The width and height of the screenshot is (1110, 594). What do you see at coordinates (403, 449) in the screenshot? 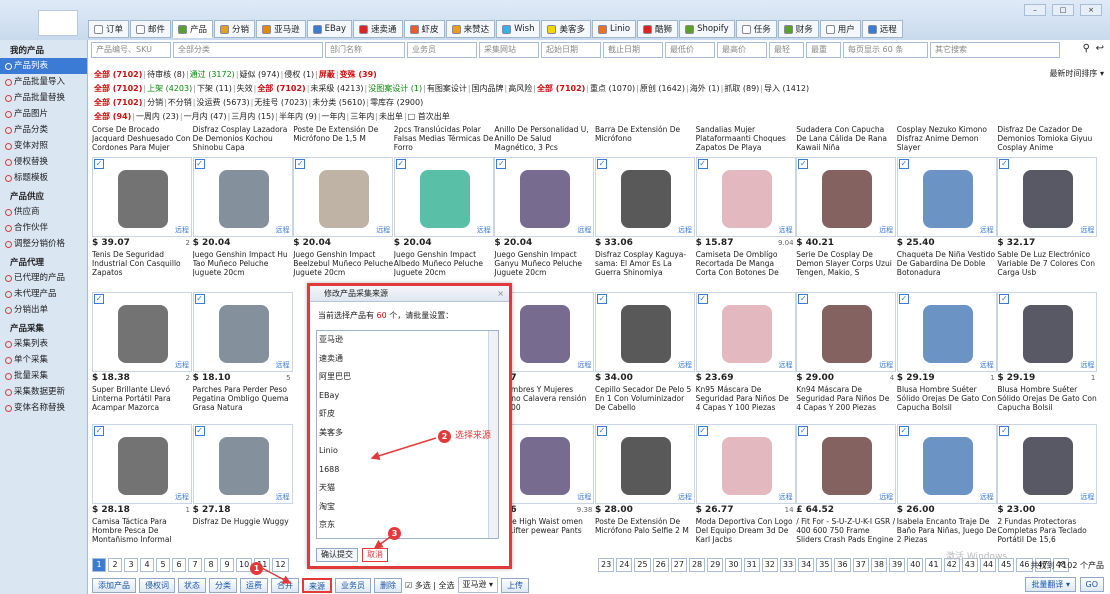
I see `arrow-to-list` at bounding box center [403, 449].